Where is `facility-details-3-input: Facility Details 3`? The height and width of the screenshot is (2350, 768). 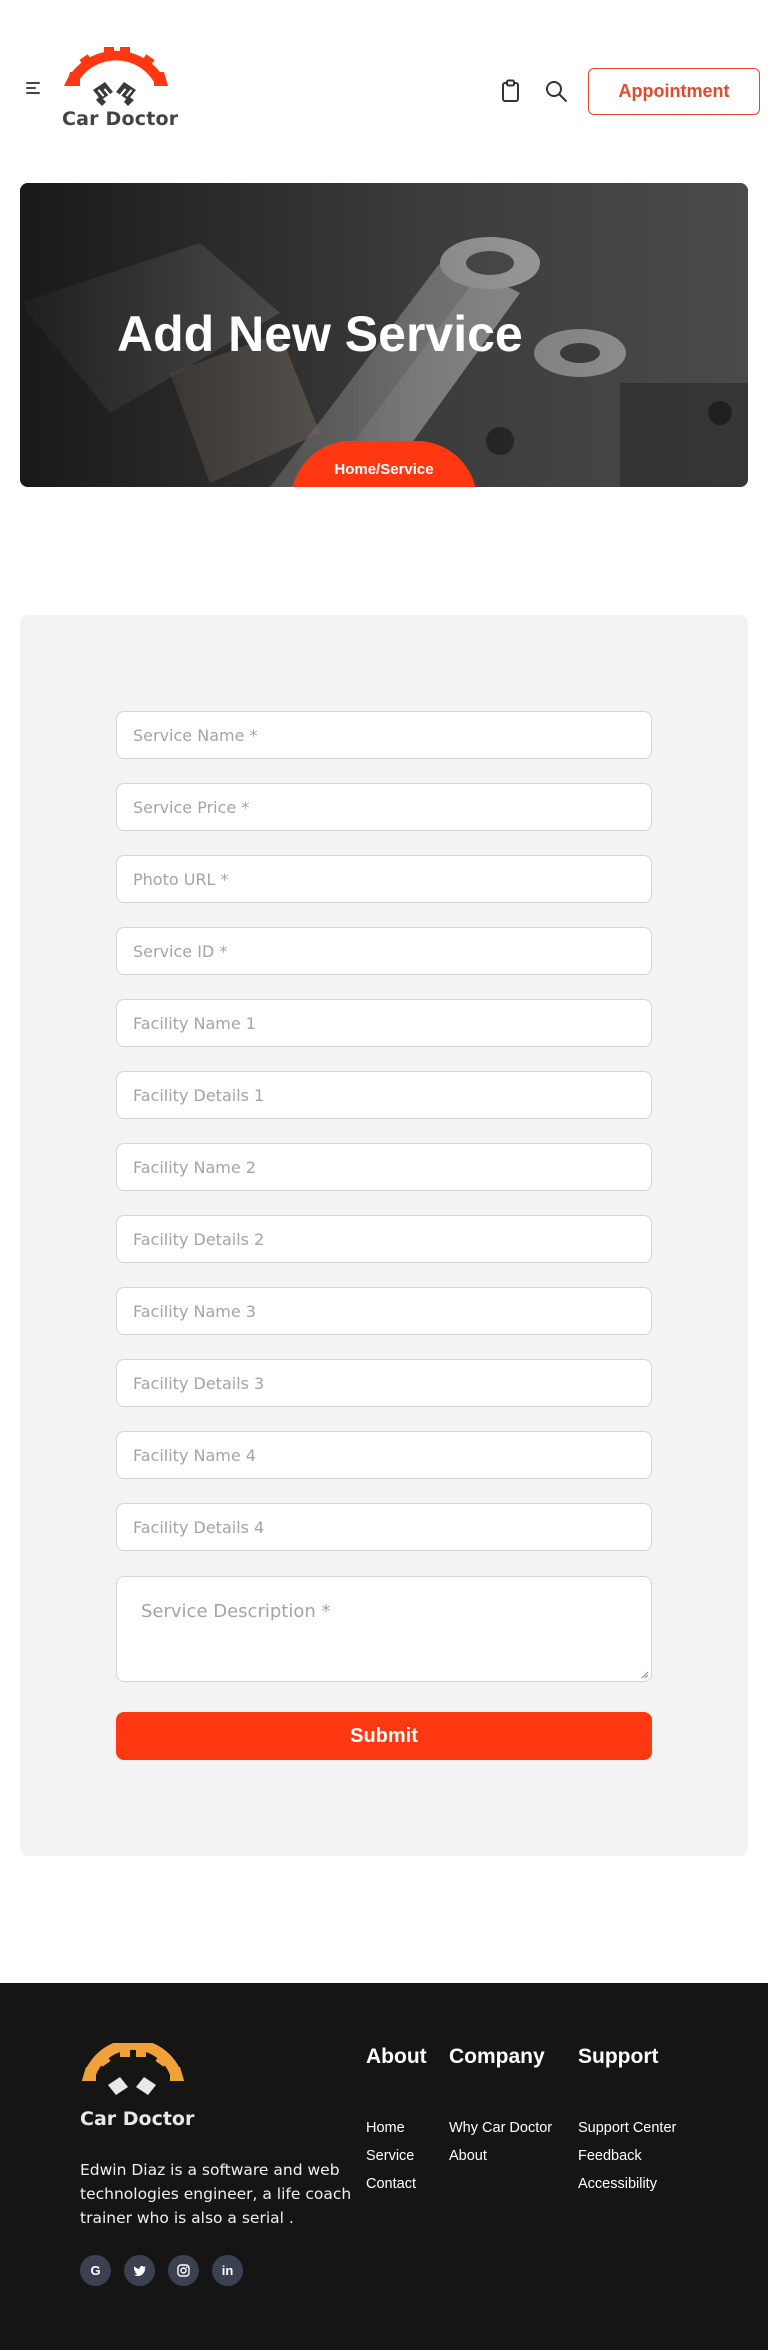 facility-details-3-input: Facility Details 3 is located at coordinates (384, 1383).